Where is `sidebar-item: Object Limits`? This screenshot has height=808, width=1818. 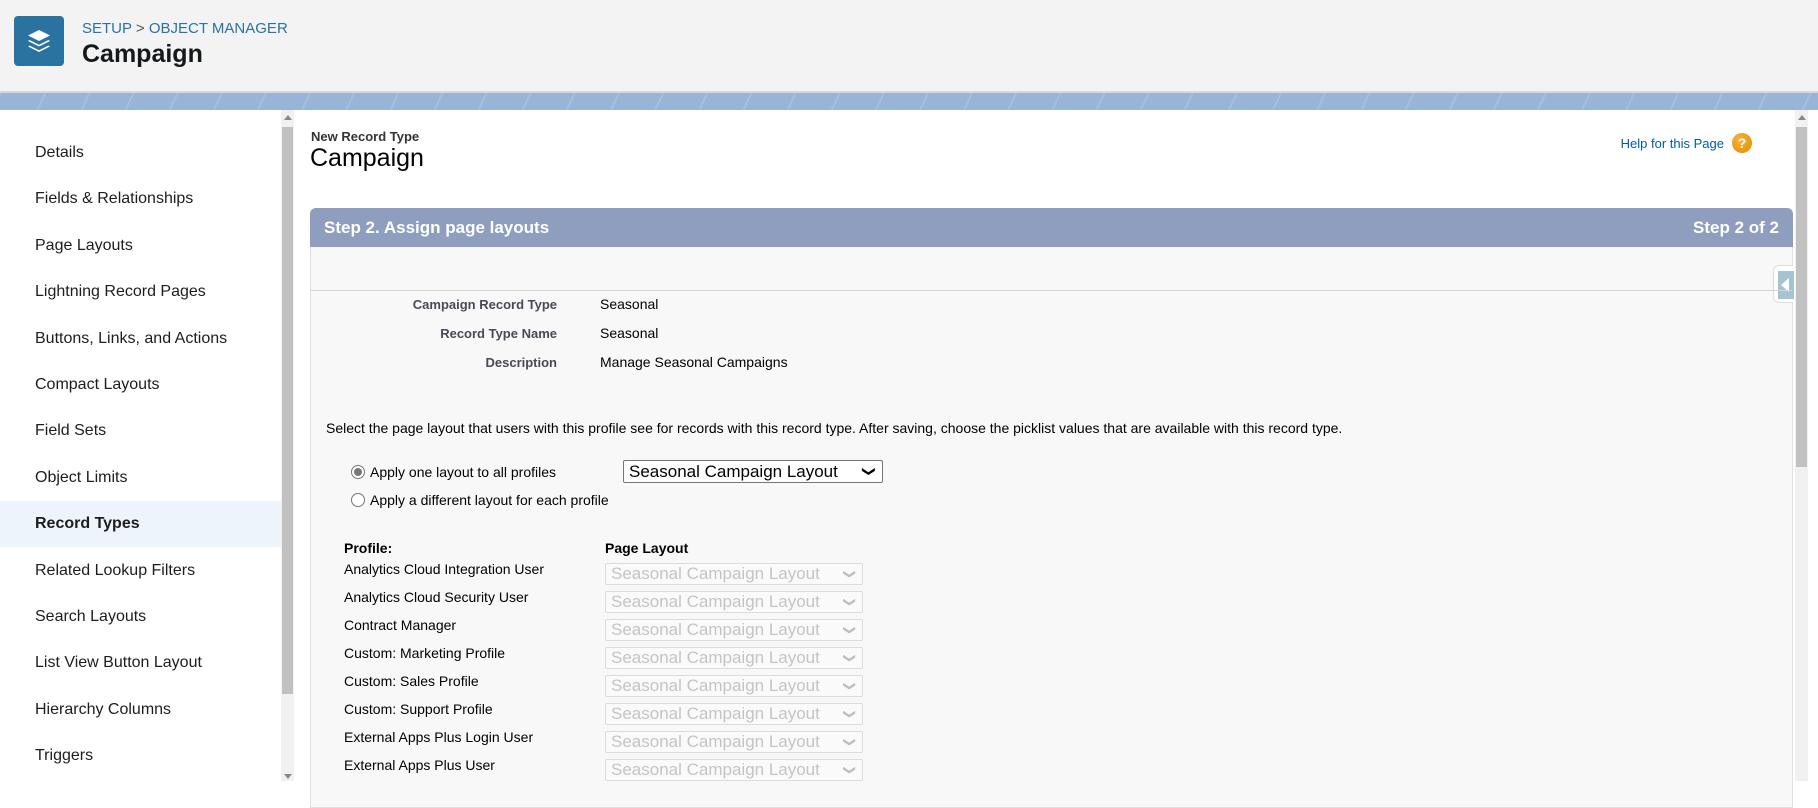 sidebar-item: Object Limits is located at coordinates (140, 478).